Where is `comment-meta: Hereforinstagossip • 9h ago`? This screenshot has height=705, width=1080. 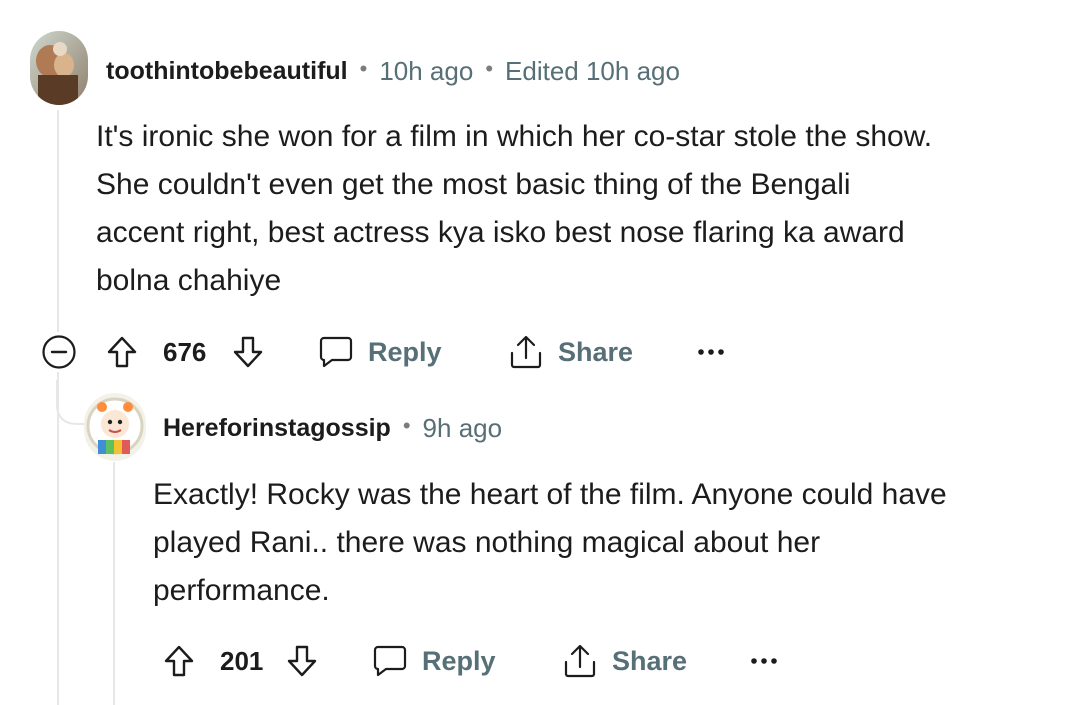
comment-meta: Hereforinstagossip • 9h ago is located at coordinates (332, 428).